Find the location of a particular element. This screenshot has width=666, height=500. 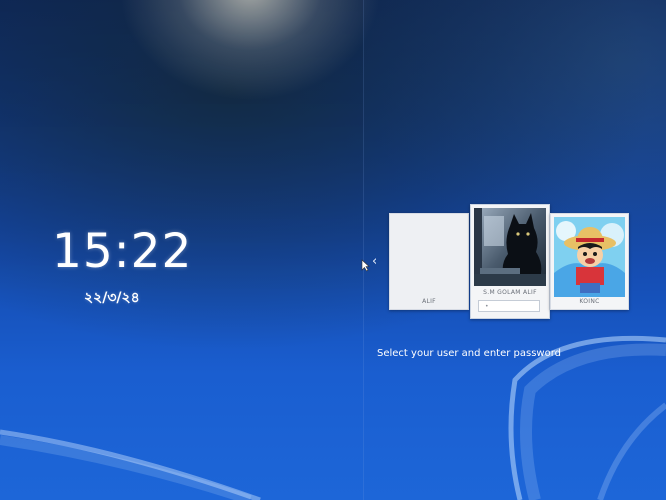

user-name: KOINC is located at coordinates (589, 301).